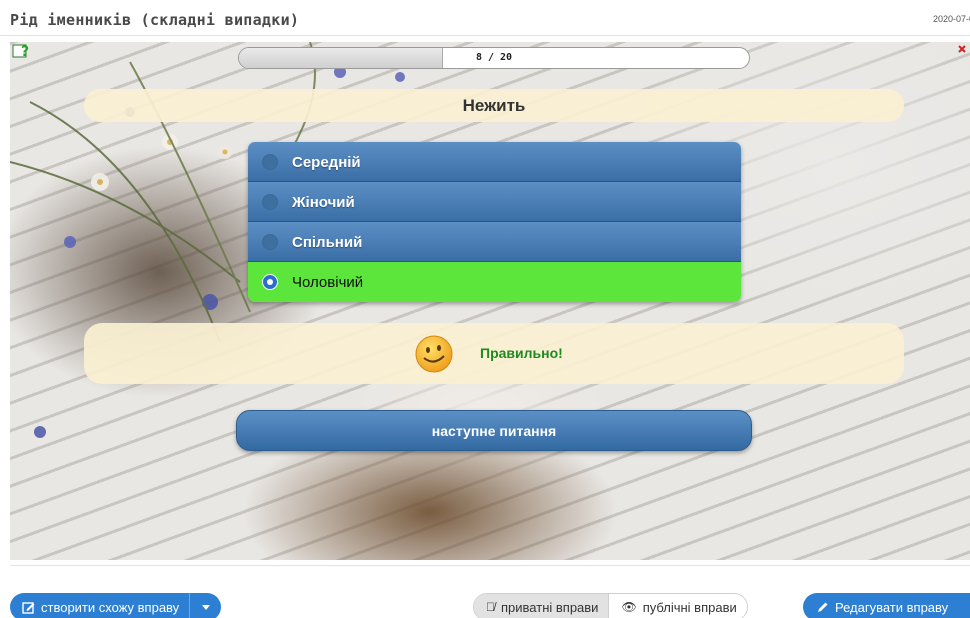  I want to click on caret-down-icon, so click(205, 607).